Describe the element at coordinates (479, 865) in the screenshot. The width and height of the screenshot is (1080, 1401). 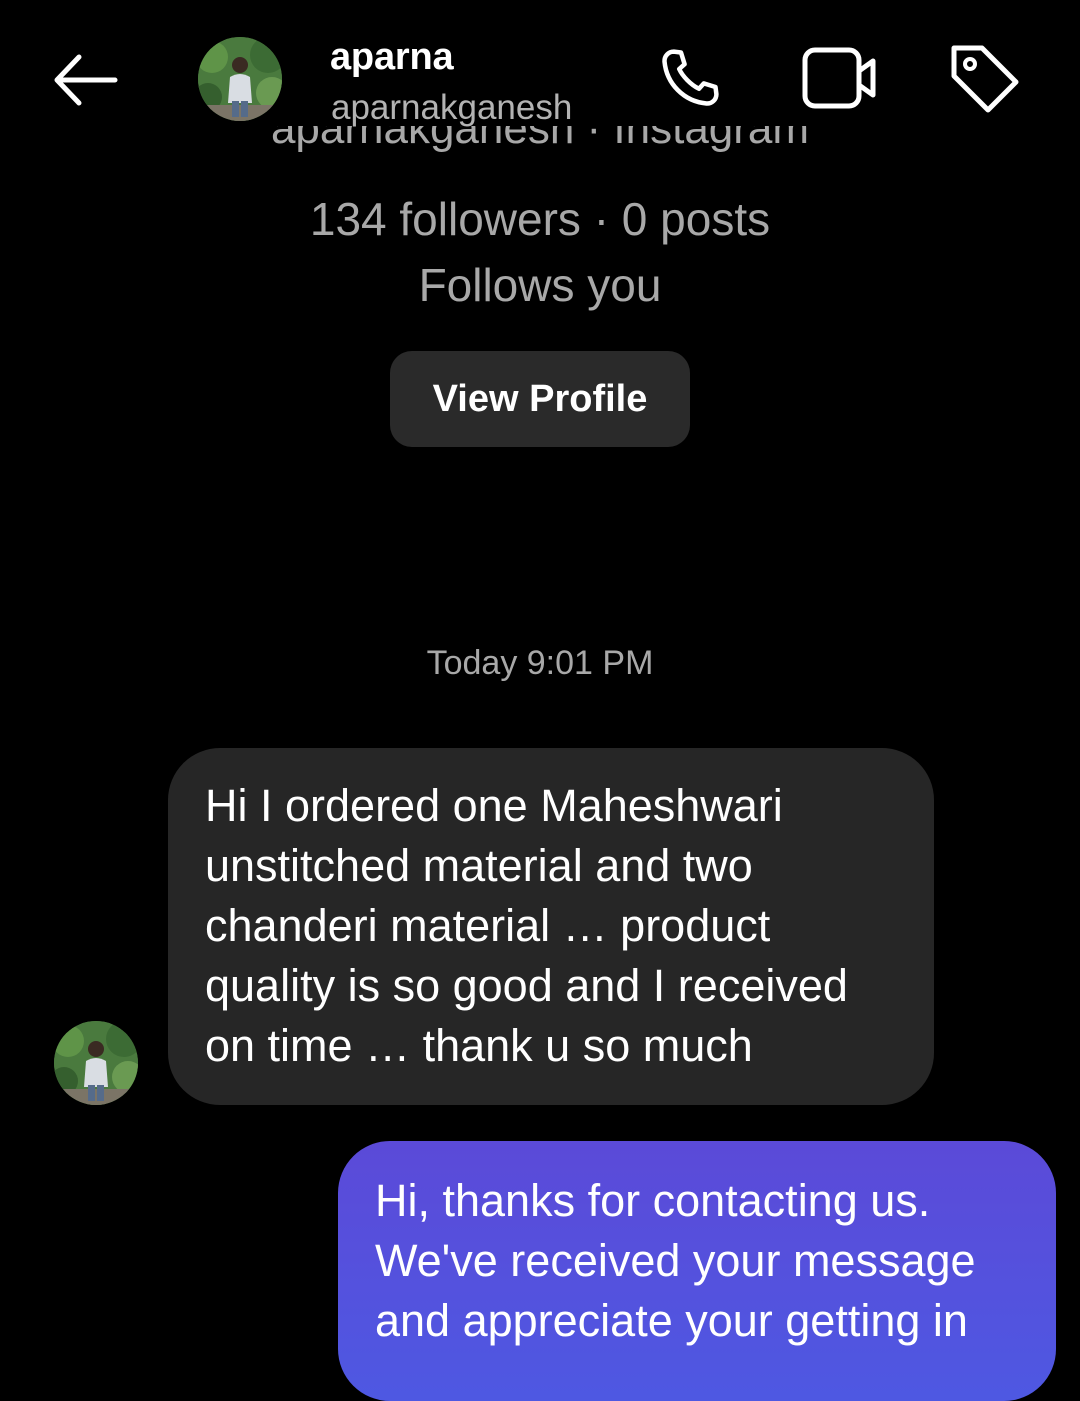
I see `message-line: unstitched material and two` at that location.